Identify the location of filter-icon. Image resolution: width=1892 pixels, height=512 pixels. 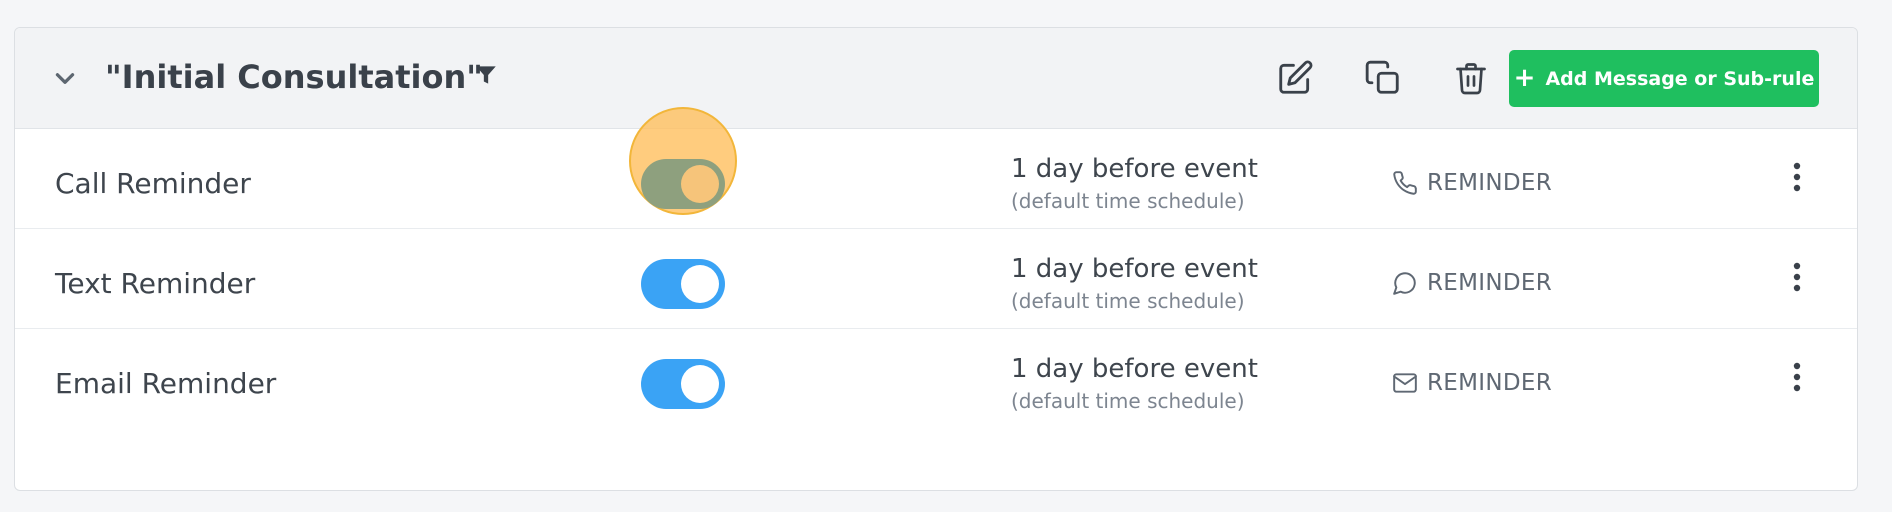
(486, 75).